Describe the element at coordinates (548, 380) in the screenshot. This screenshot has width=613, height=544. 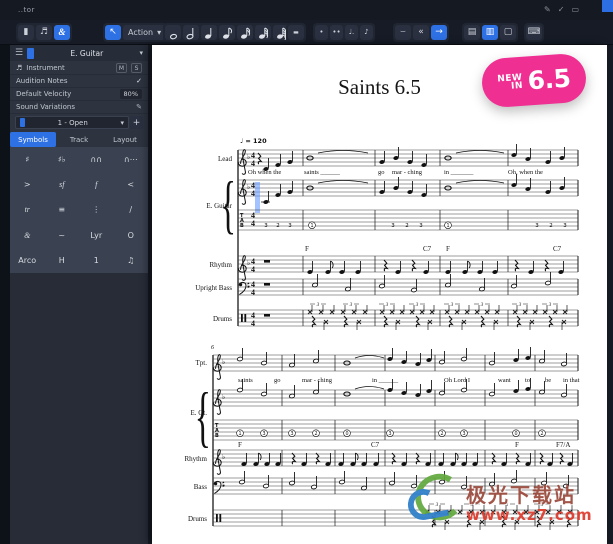
I see `svg-text: be` at that location.